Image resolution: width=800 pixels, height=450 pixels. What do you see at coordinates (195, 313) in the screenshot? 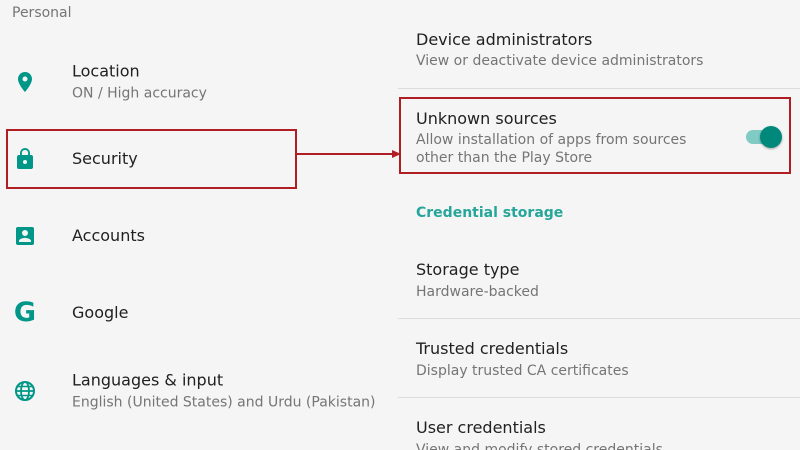
I see `settings-item-google: G Google` at bounding box center [195, 313].